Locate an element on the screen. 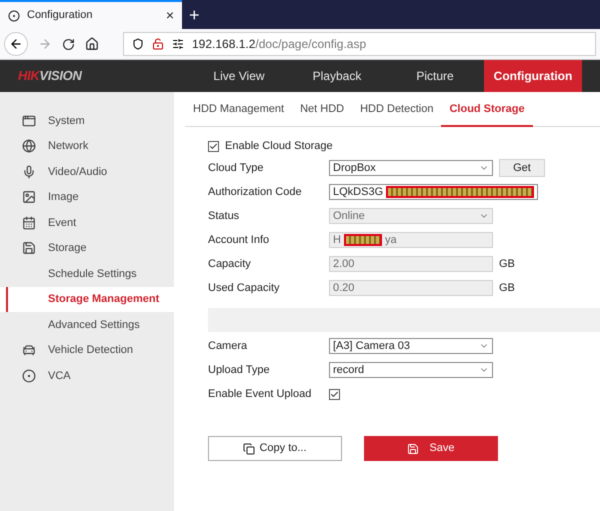  field-label: Status is located at coordinates (224, 216).